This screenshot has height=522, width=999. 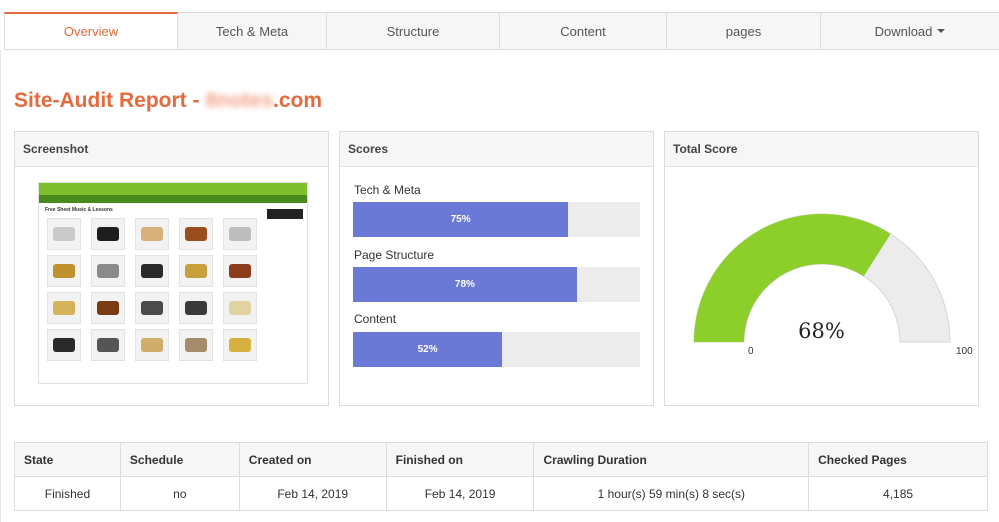 I want to click on tab-label: Tech & Meta, so click(x=252, y=31).